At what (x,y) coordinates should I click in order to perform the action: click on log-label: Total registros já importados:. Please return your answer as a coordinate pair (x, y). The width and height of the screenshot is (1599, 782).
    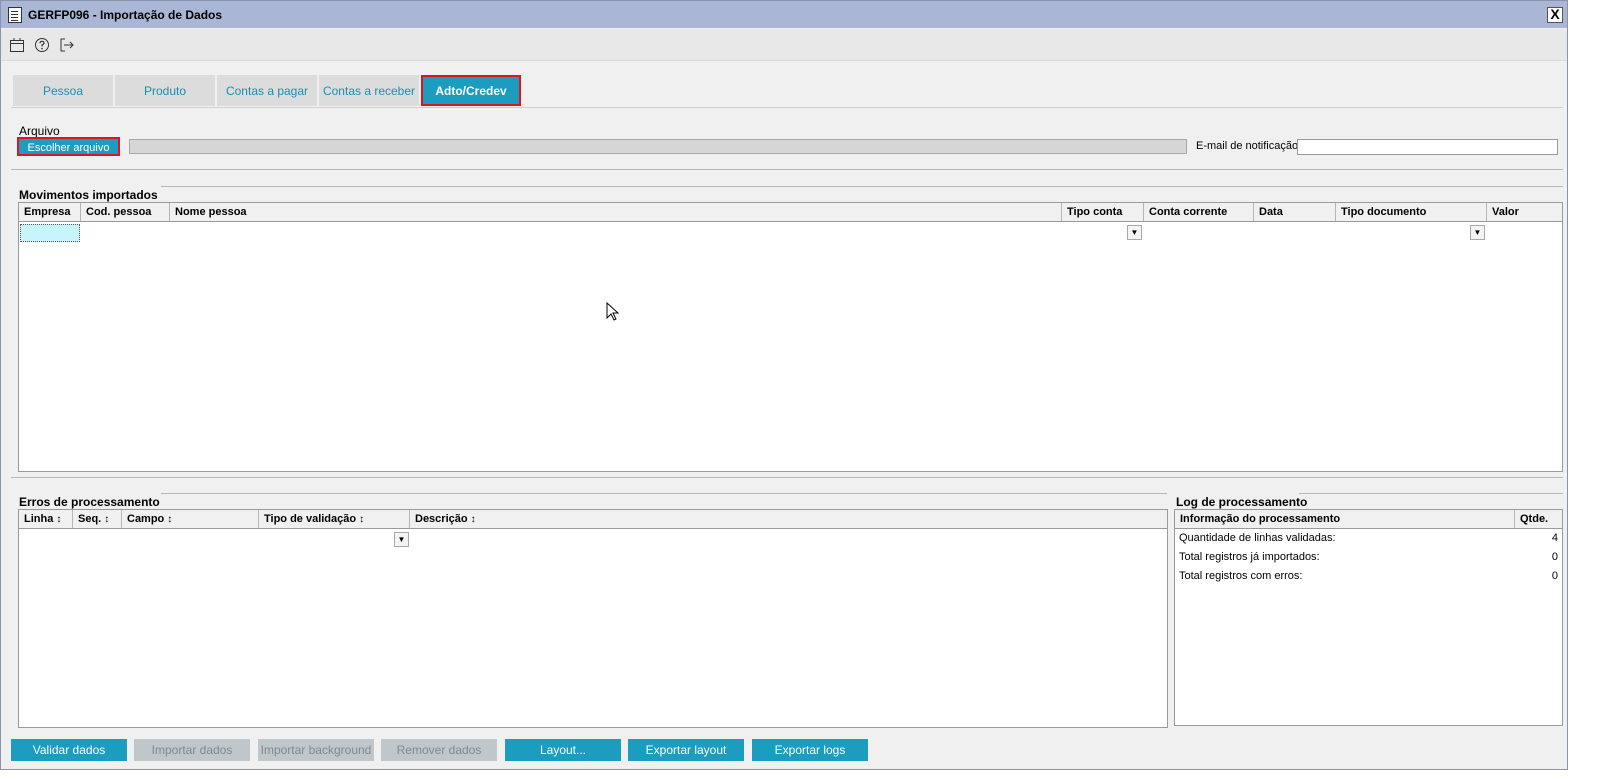
    Looking at the image, I should click on (1249, 557).